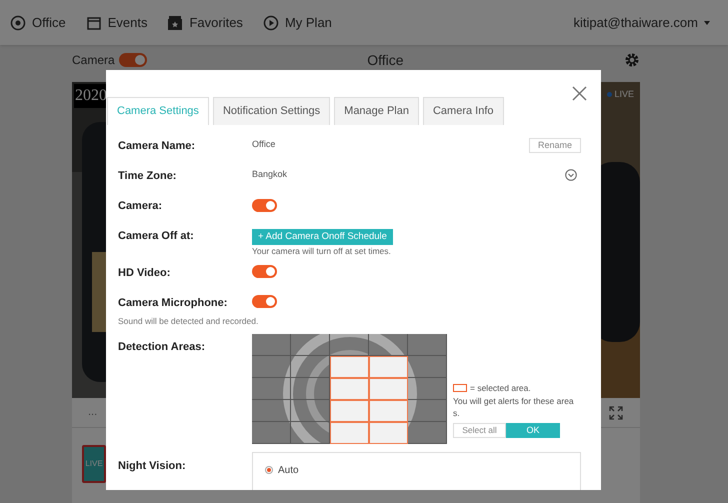 The height and width of the screenshot is (503, 728). Describe the element at coordinates (500, 388) in the screenshot. I see `legend-text: = selected area.` at that location.